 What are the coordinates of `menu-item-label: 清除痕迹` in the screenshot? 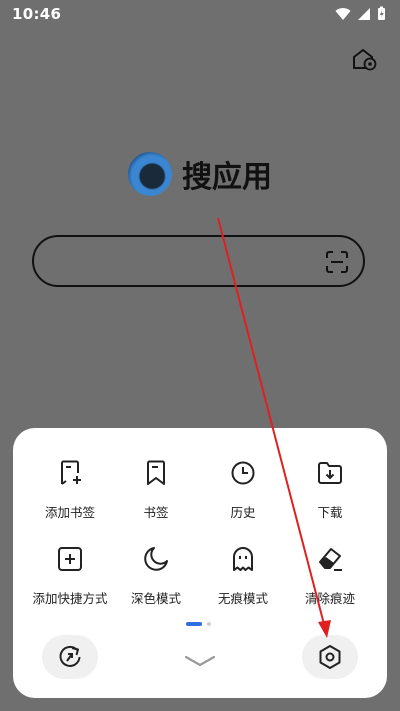 It's located at (329, 598).